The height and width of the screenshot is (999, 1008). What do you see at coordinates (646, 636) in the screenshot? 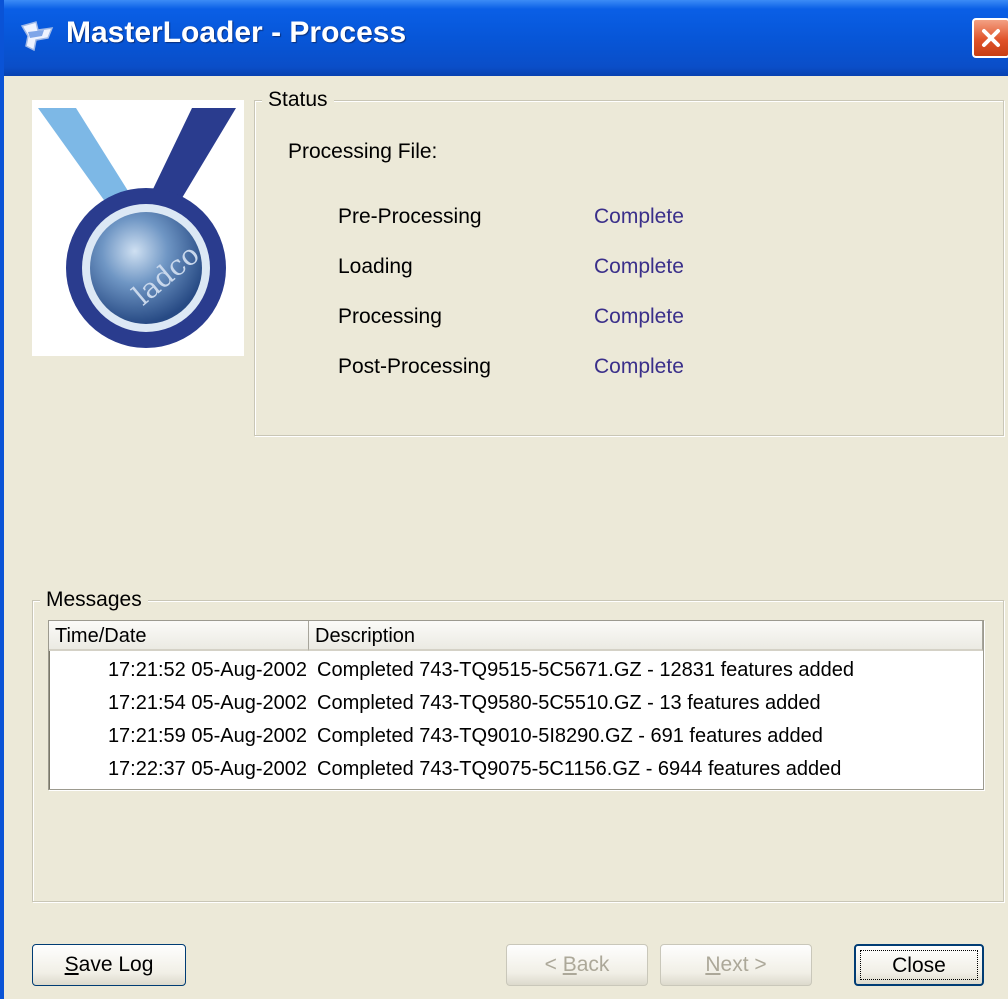
I see `column-header-description: Description` at bounding box center [646, 636].